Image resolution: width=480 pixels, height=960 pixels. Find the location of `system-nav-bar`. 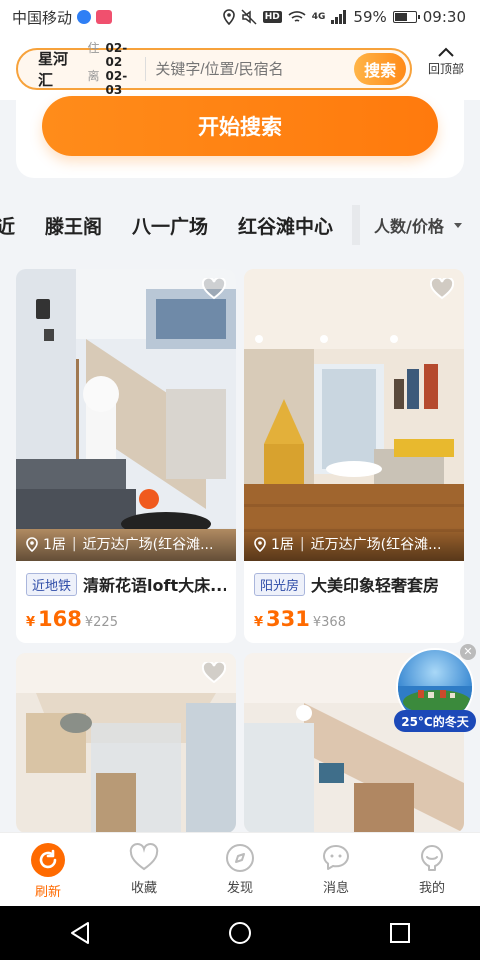

system-nav-bar is located at coordinates (240, 933).